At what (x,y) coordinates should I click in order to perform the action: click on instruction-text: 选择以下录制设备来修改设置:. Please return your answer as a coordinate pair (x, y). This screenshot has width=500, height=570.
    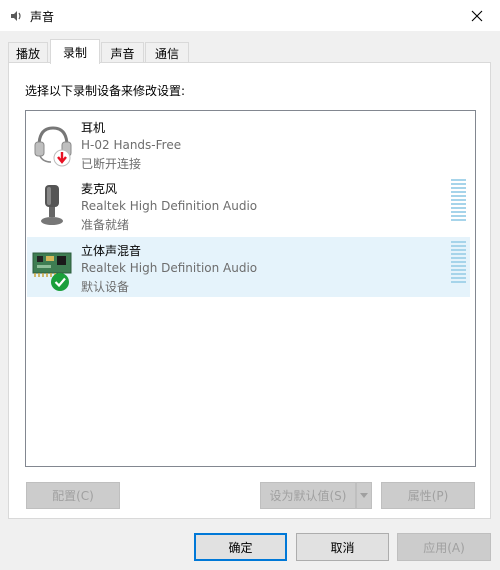
    Looking at the image, I should click on (105, 91).